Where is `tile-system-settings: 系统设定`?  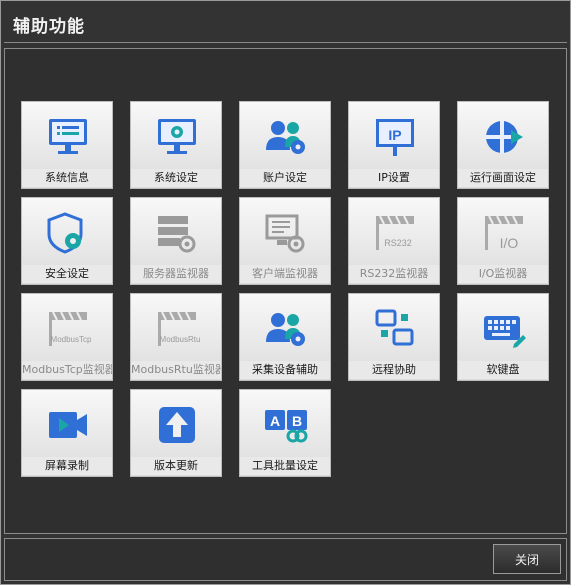
tile-system-settings: 系统设定 is located at coordinates (176, 145).